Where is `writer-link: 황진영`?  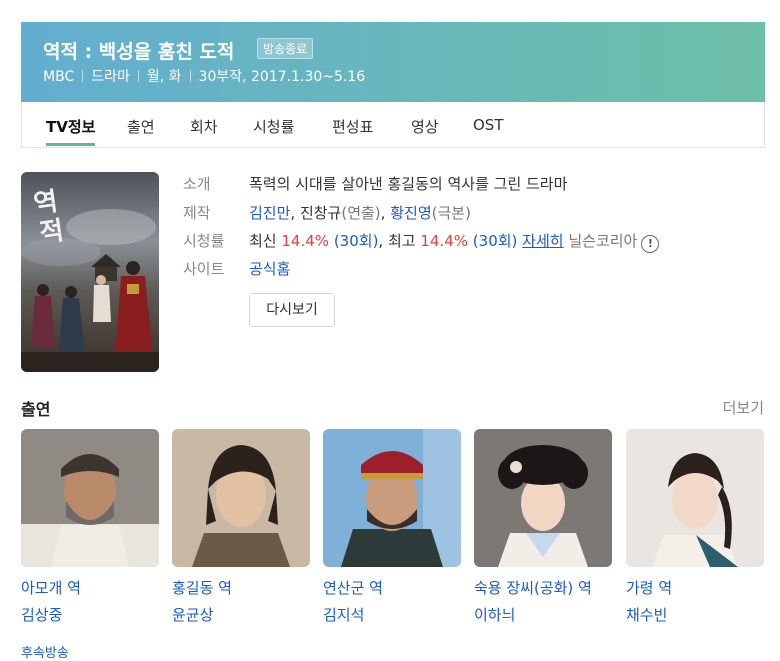
writer-link: 황진영 is located at coordinates (410, 213).